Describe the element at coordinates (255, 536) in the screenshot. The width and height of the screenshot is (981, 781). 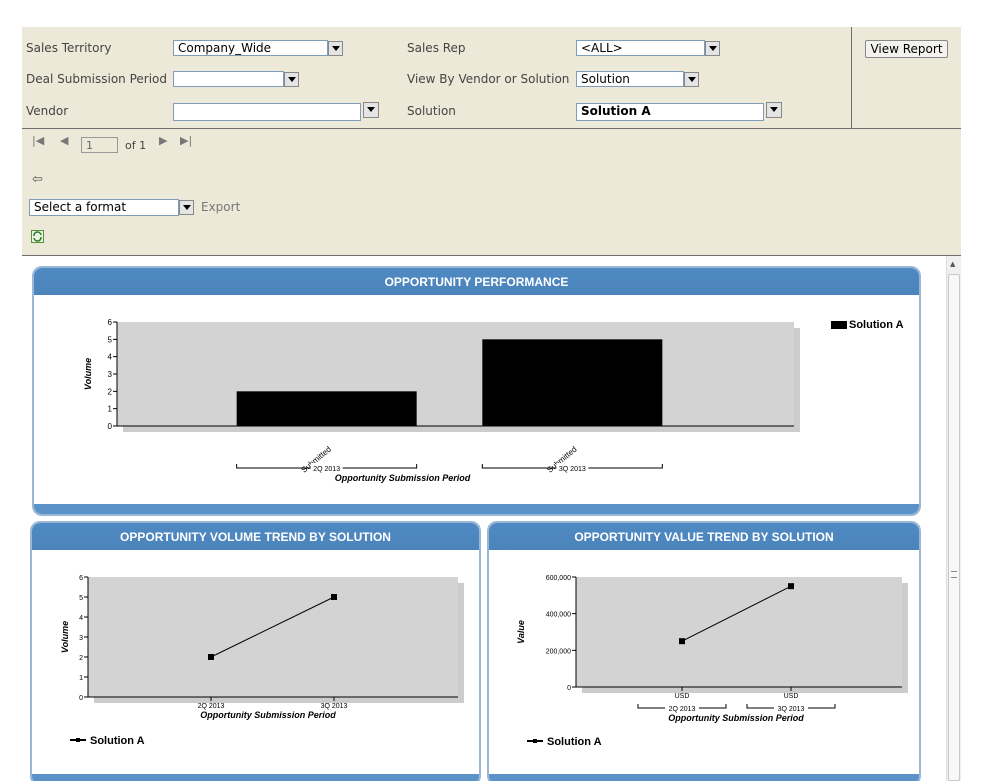
I see `volume-trend-title: OPPORTUNITY VOLUME TREND BY SOLUTION` at that location.